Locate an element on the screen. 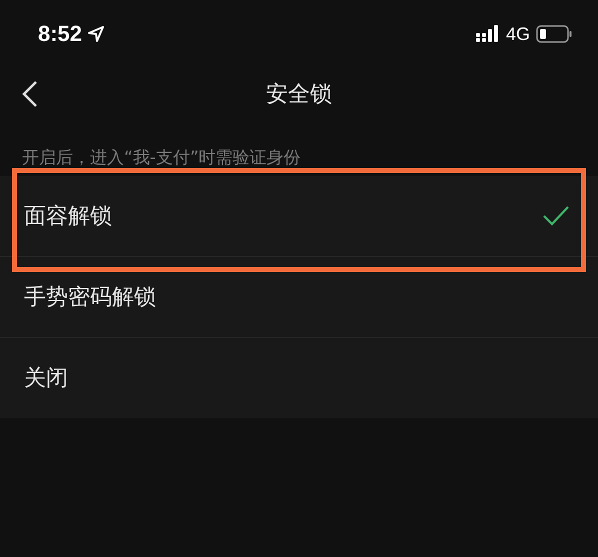  page-title: 安全锁 is located at coordinates (299, 95).